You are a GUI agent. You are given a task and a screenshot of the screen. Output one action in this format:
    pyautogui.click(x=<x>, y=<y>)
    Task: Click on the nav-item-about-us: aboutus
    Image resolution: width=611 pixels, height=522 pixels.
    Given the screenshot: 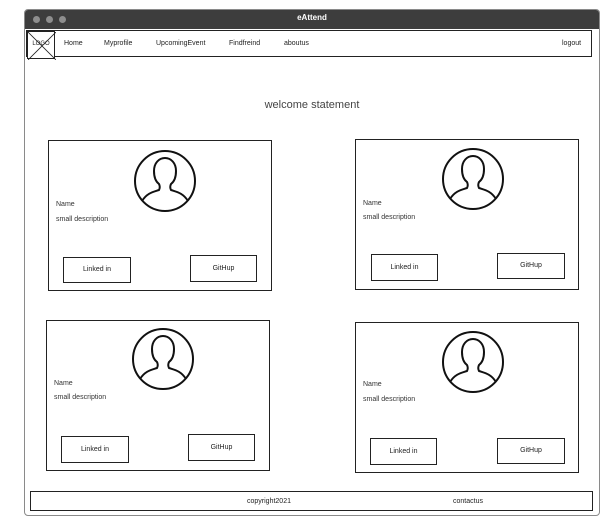 What is the action you would take?
    pyautogui.click(x=296, y=43)
    